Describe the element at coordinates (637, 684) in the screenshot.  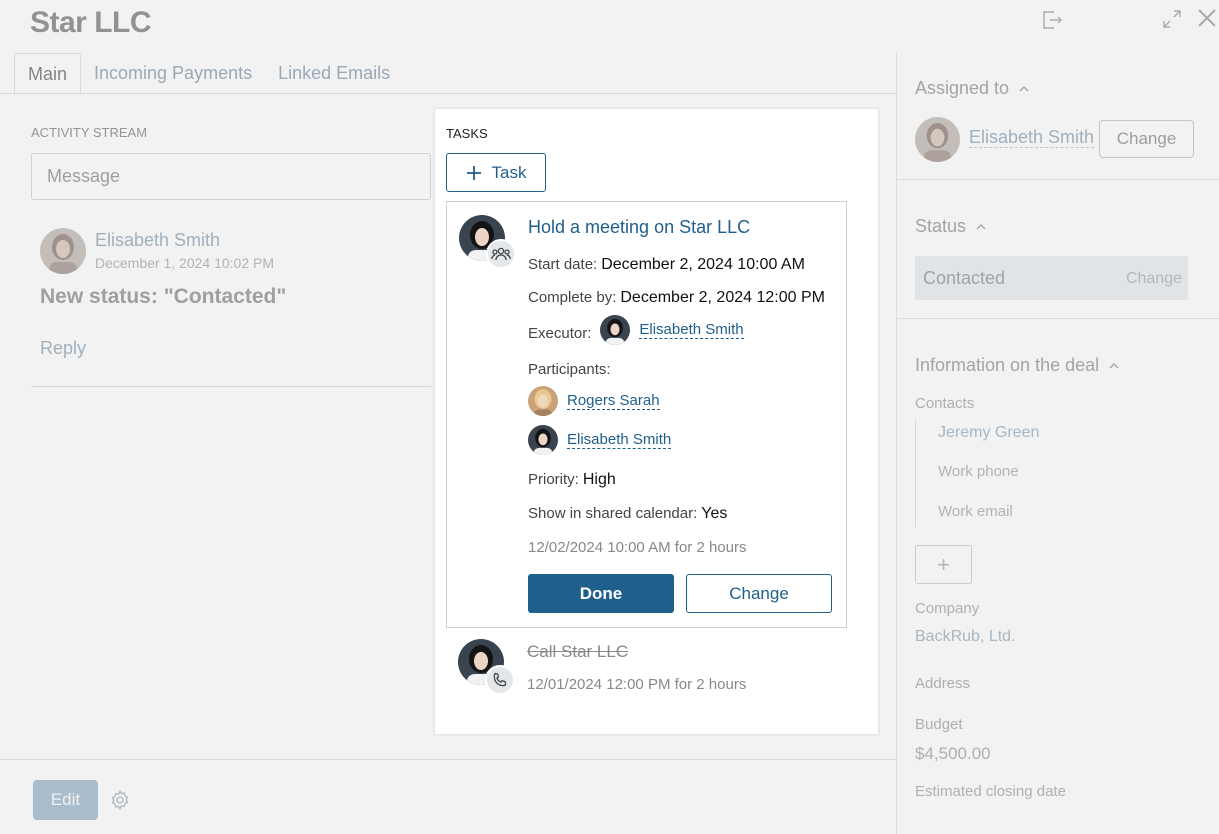
I see `task-time: 12/01/2024 12:00 PM for 2 hours` at that location.